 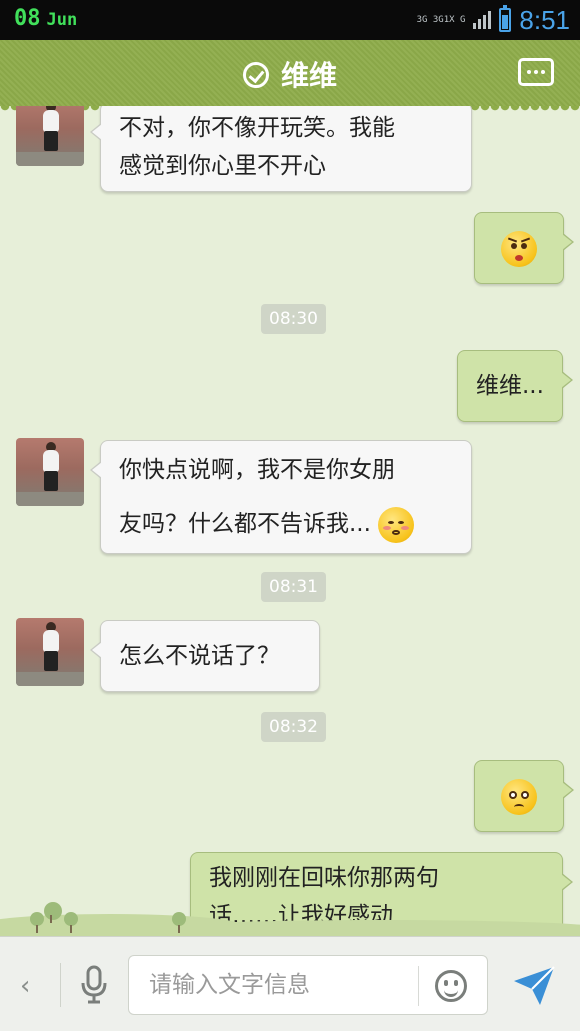 I want to click on status-date: 08 Jun, so click(x=45, y=18).